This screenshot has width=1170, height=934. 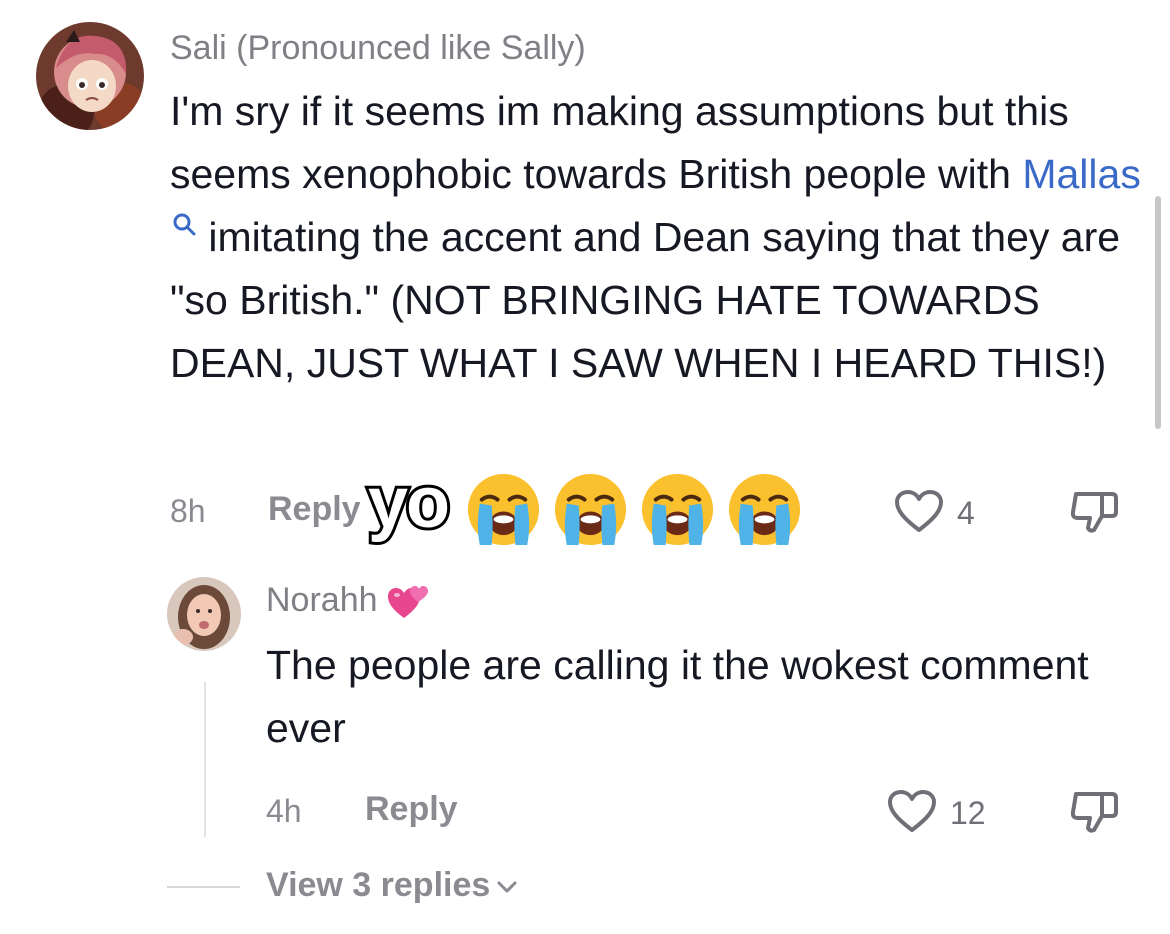 I want to click on reply-avatar, so click(x=204, y=614).